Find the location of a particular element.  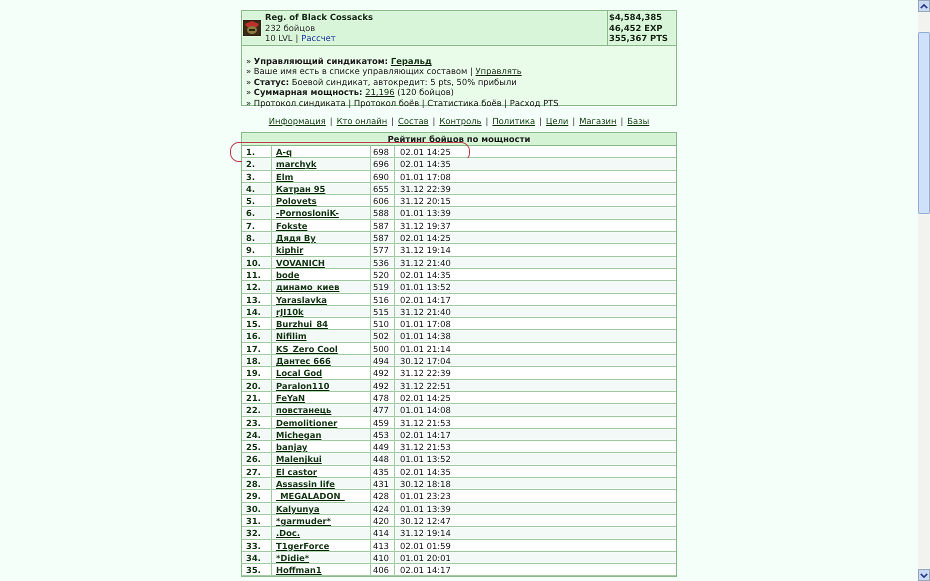

rank-cell: 20. is located at coordinates (257, 385).